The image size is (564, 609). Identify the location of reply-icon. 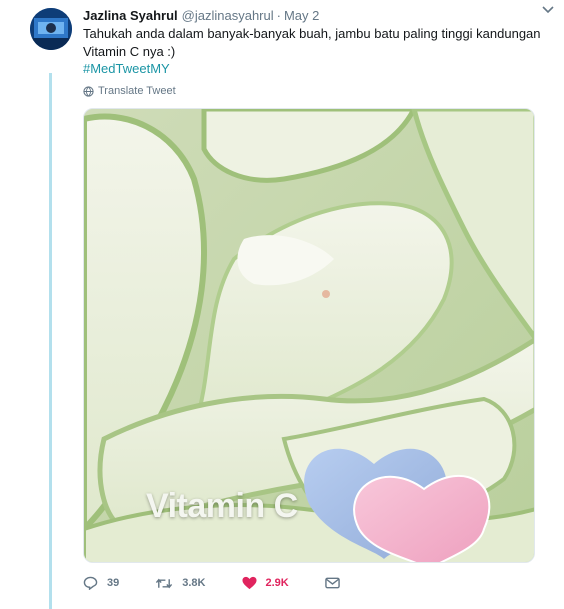
(90, 583).